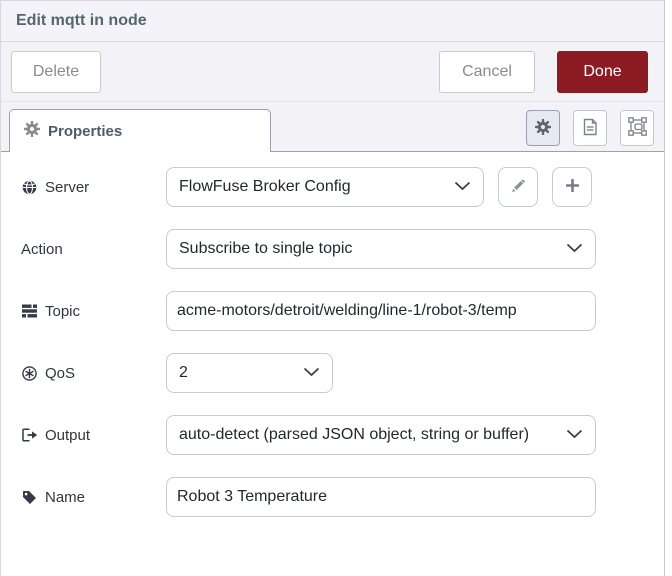  What do you see at coordinates (29, 311) in the screenshot?
I see `tasks-icon` at bounding box center [29, 311].